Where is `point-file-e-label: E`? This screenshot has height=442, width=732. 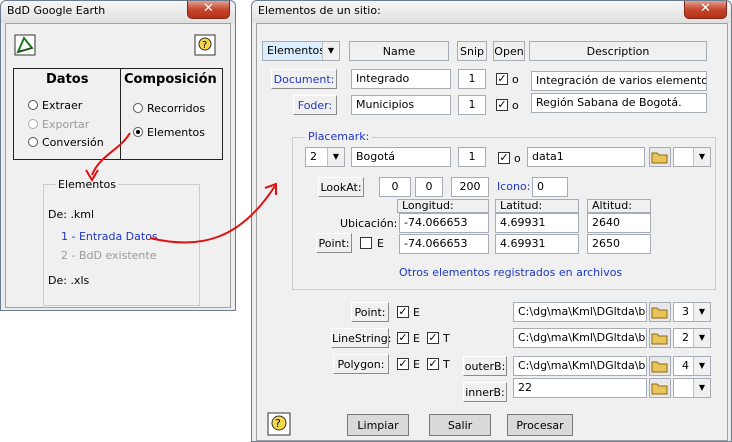
point-file-e-label: E is located at coordinates (416, 312).